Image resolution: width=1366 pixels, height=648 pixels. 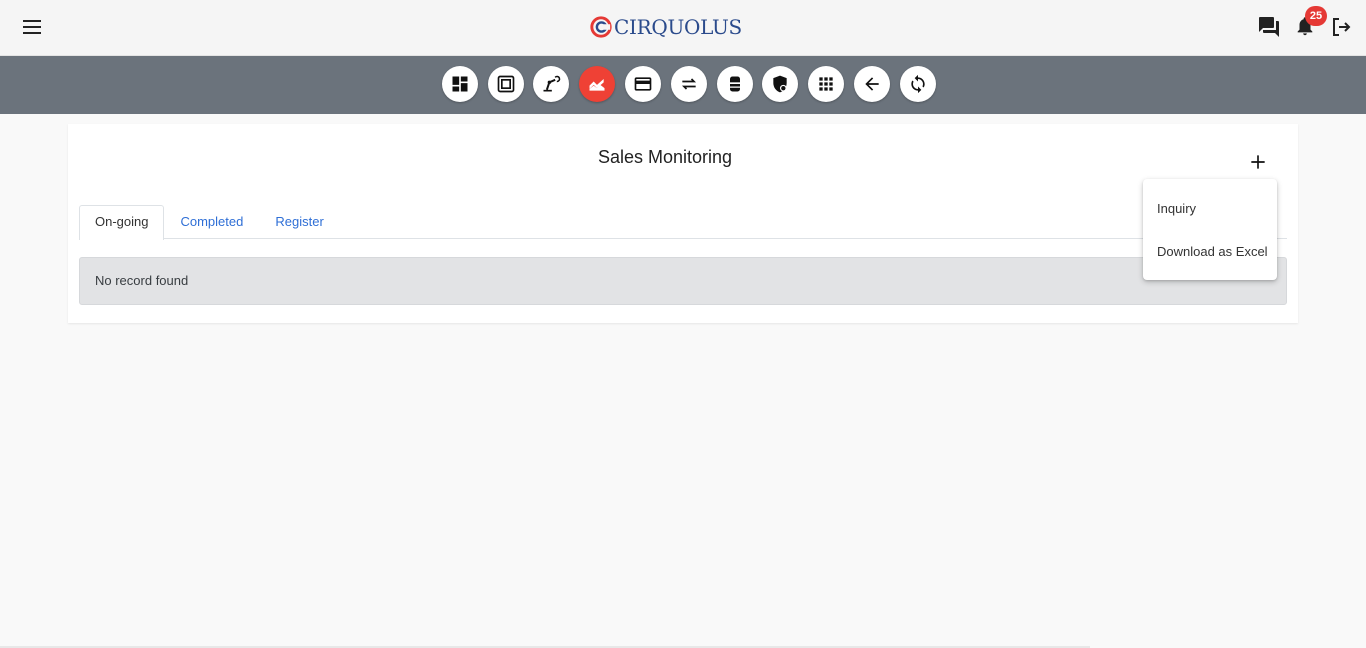 I want to click on dashboard-icon, so click(x=460, y=84).